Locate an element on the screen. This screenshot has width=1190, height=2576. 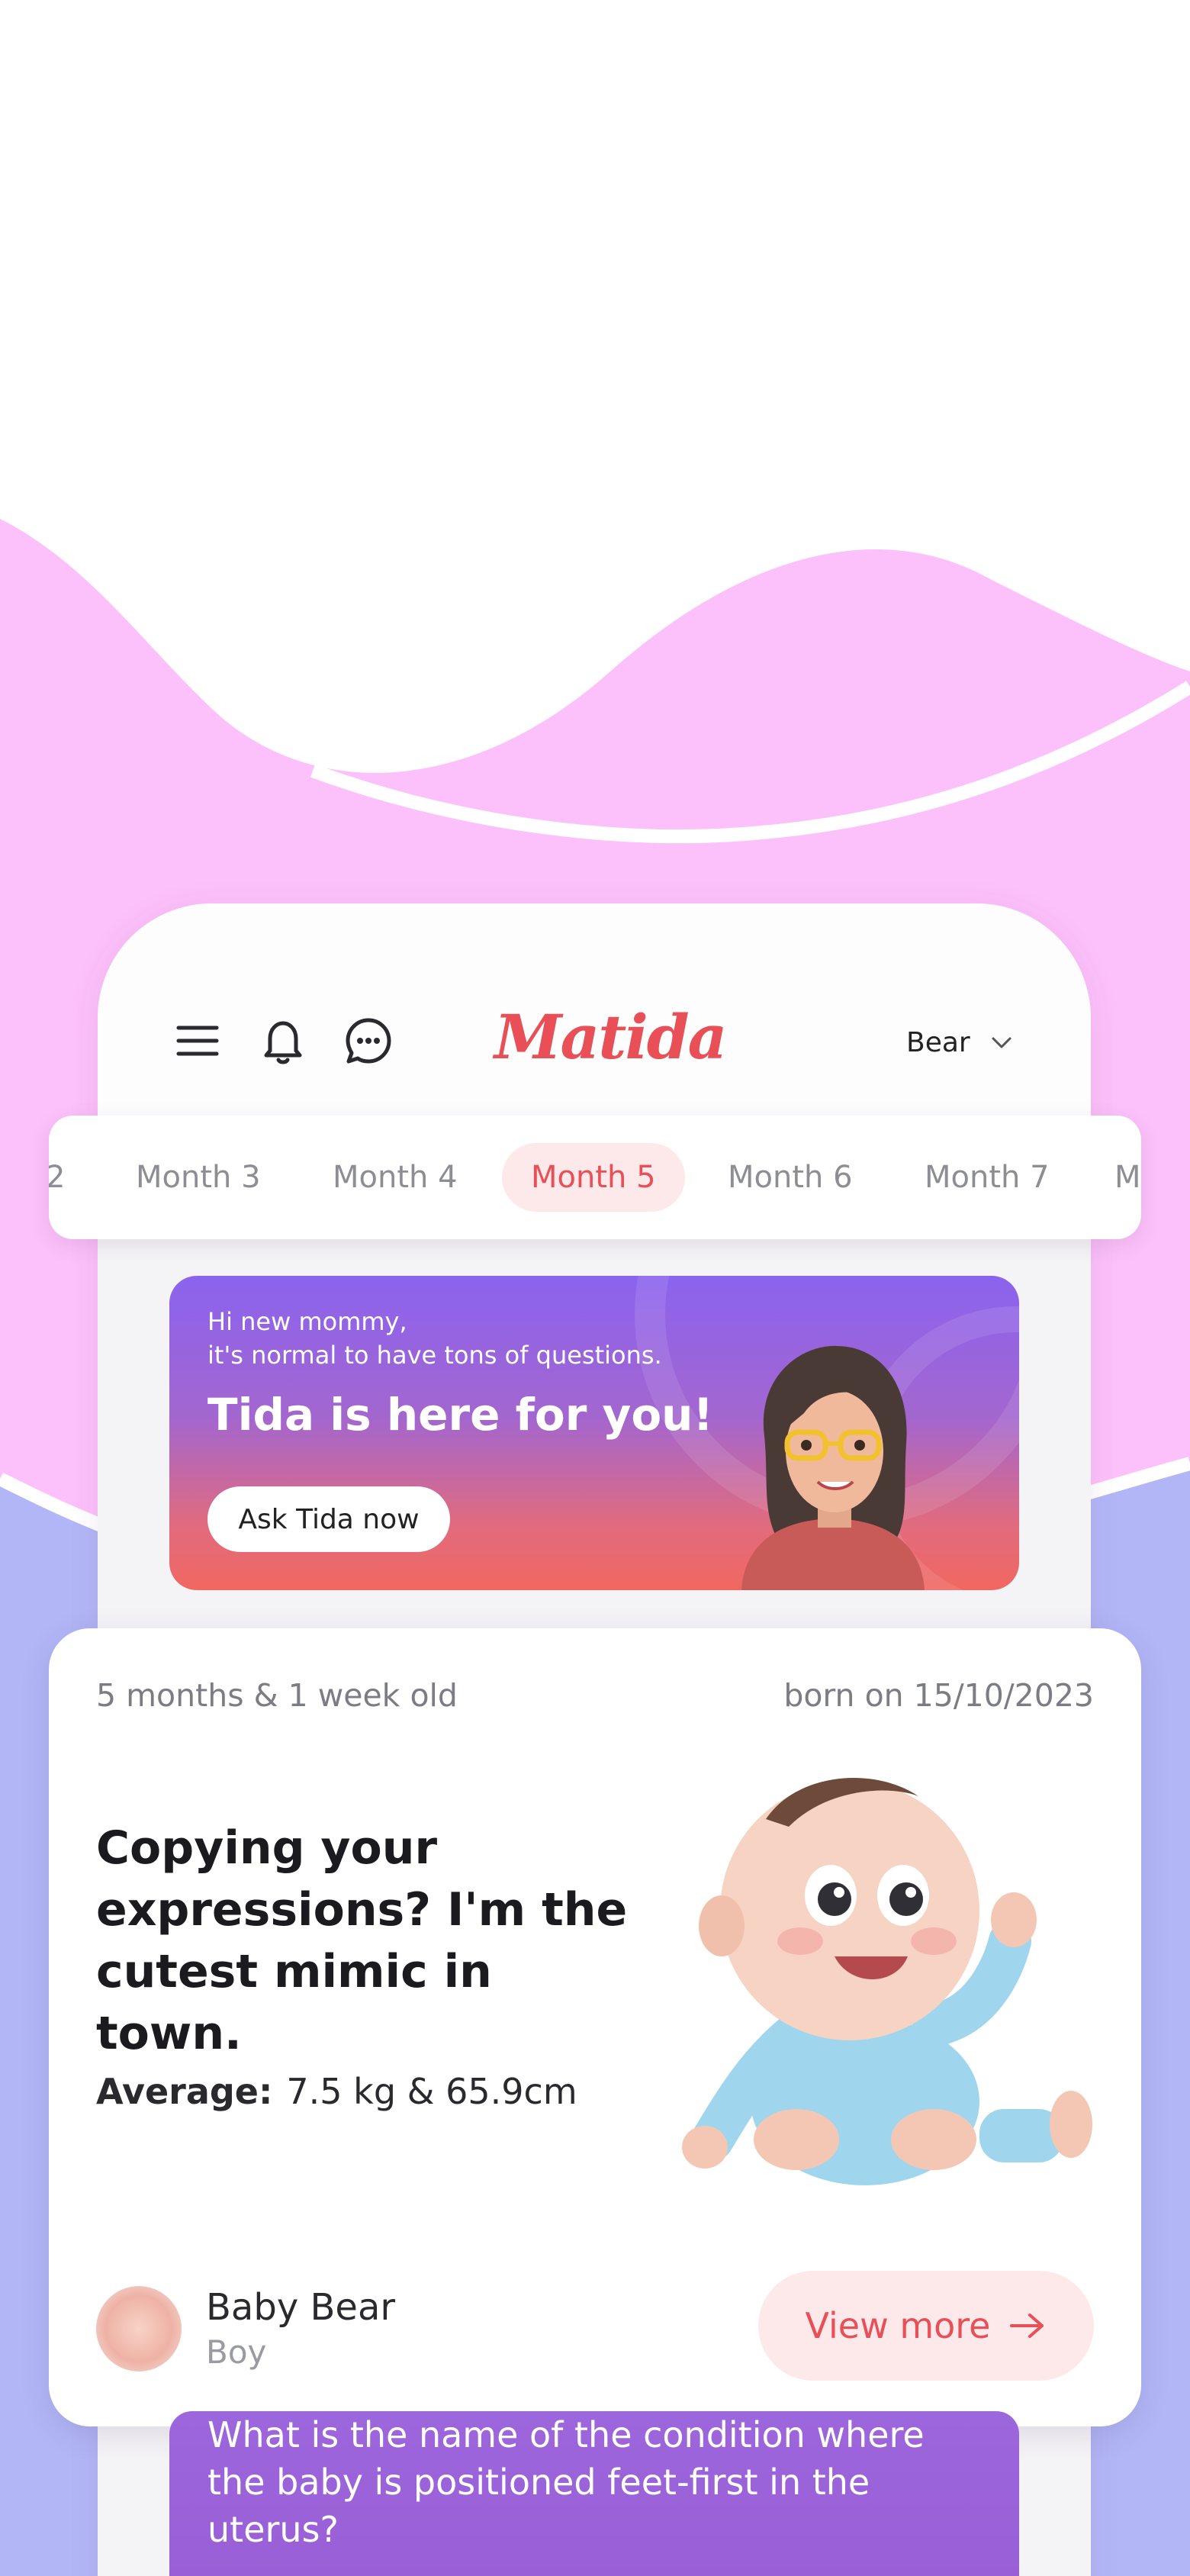
tida-assistant-avatar is located at coordinates (833, 1467).